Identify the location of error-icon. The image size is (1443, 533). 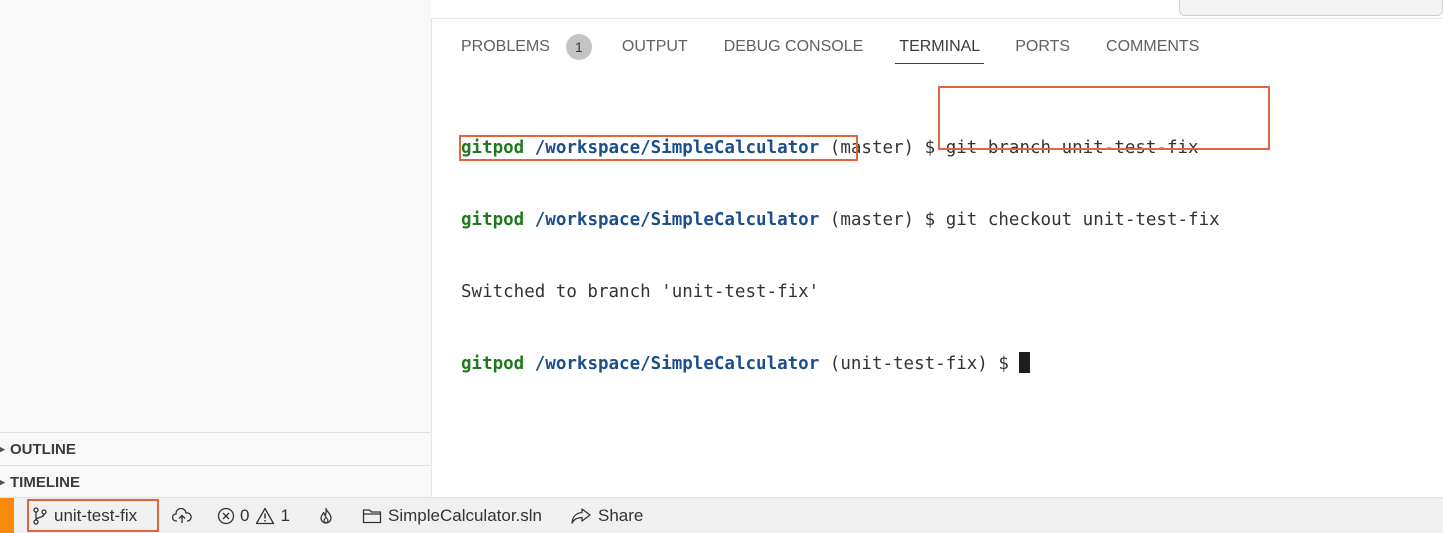
(226, 516).